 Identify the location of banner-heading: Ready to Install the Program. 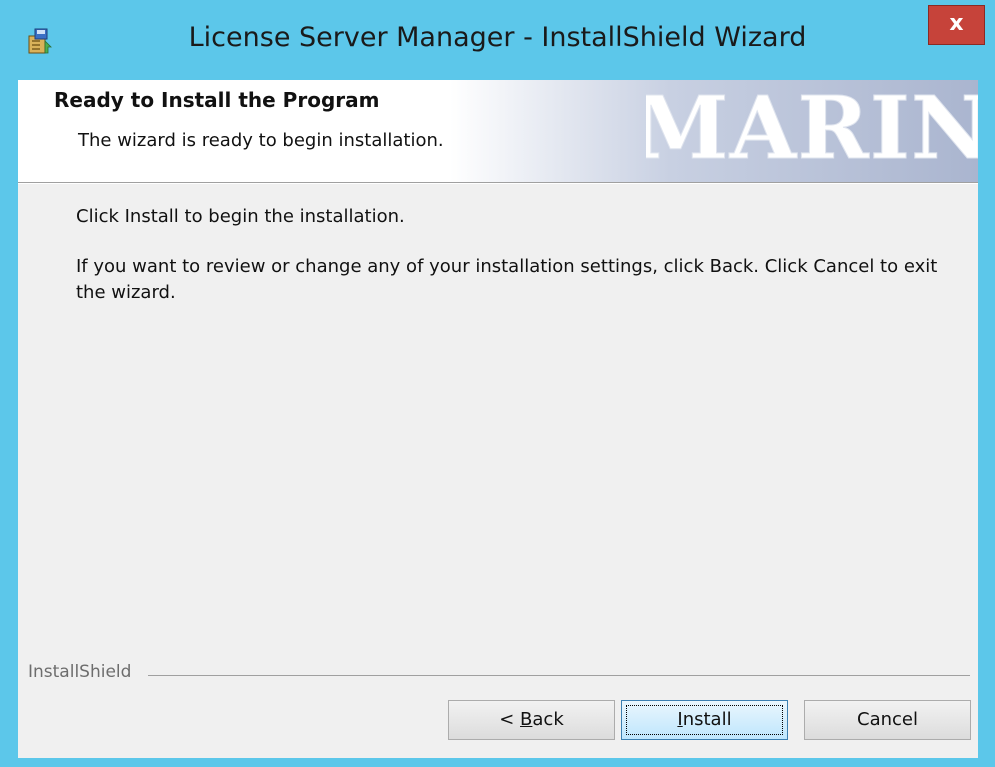
(217, 100).